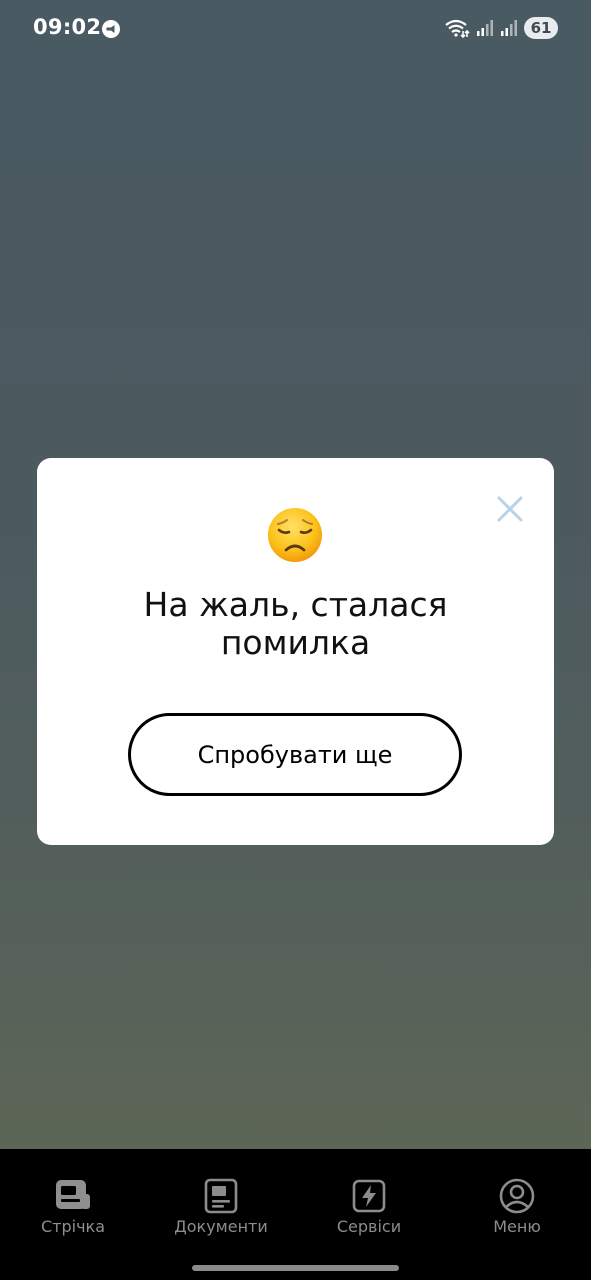 This screenshot has width=591, height=1280. I want to click on nav-item-menu: Меню, so click(517, 1210).